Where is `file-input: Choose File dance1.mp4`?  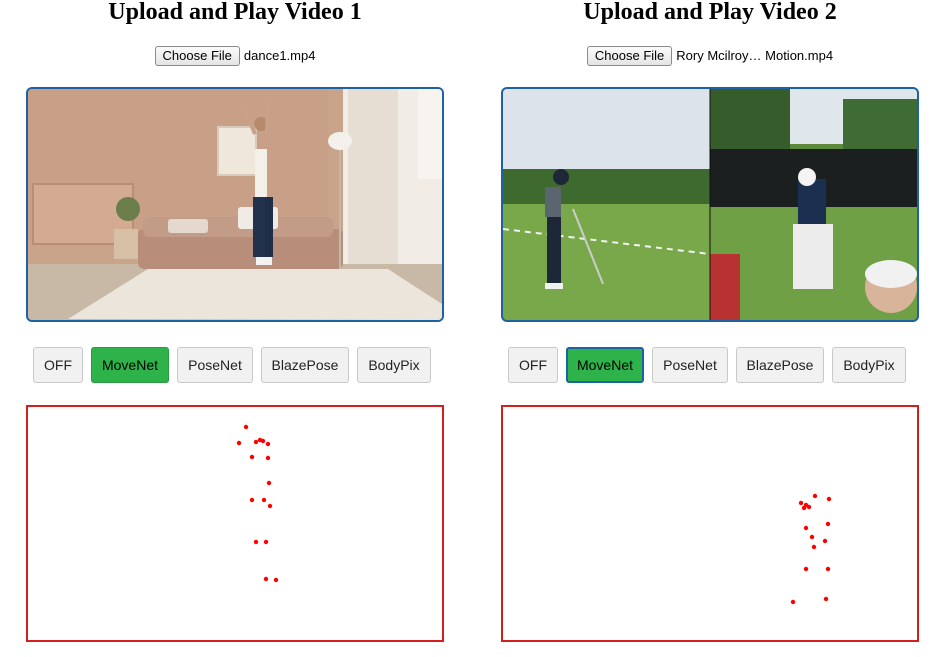 file-input: Choose File dance1.mp4 is located at coordinates (235, 55).